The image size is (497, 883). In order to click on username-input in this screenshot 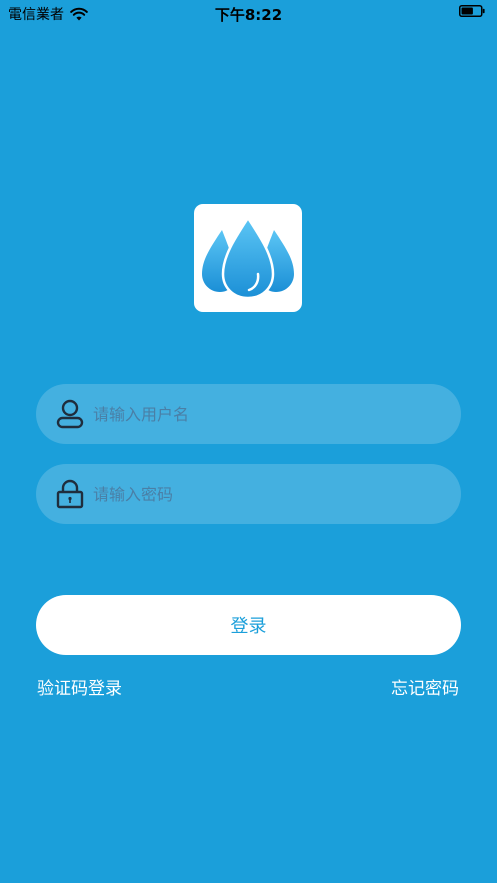, I will do `click(276, 414)`.